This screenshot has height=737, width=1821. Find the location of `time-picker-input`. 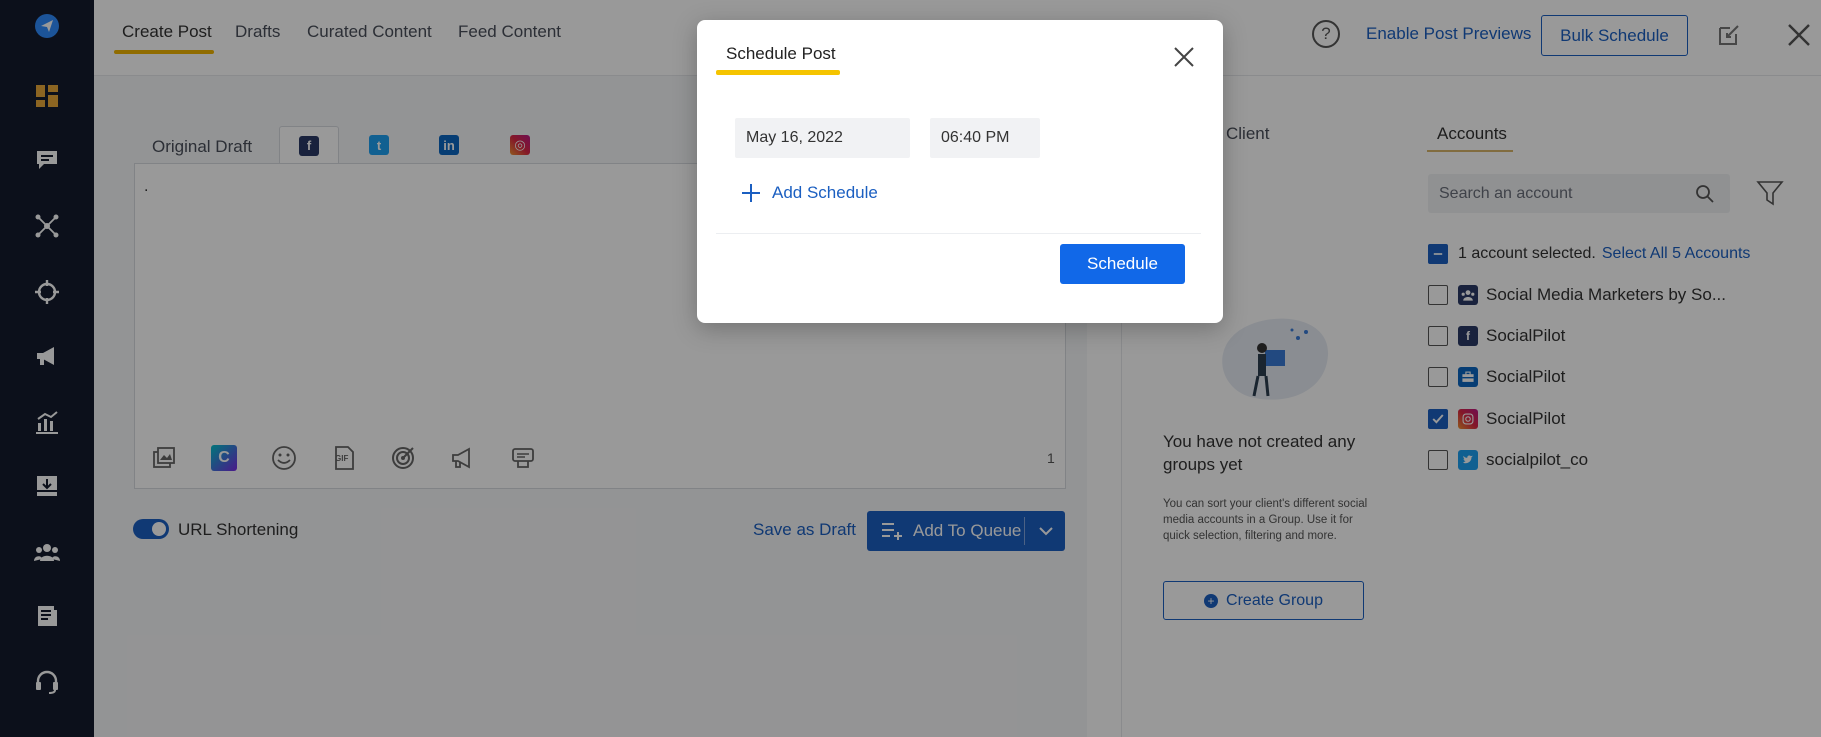

time-picker-input is located at coordinates (985, 138).